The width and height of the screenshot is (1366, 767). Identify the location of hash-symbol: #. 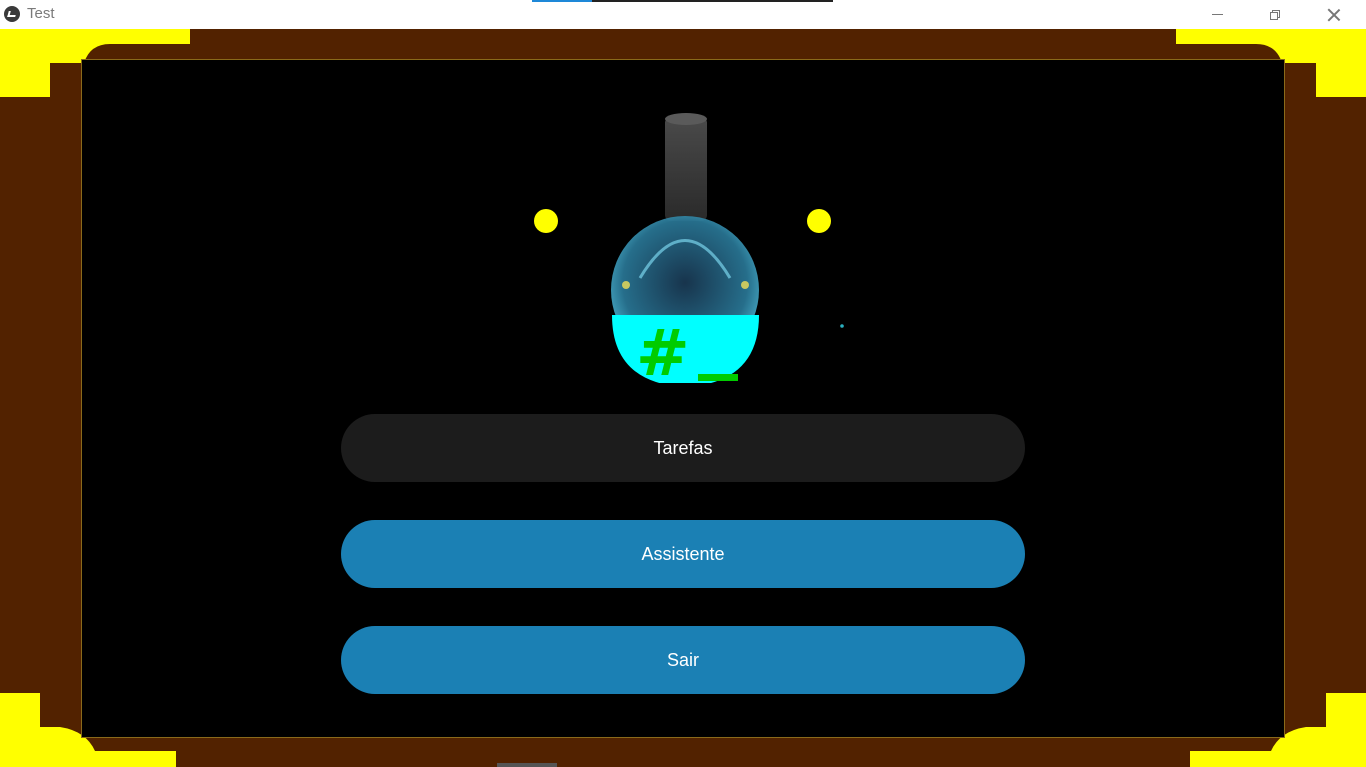
(663, 350).